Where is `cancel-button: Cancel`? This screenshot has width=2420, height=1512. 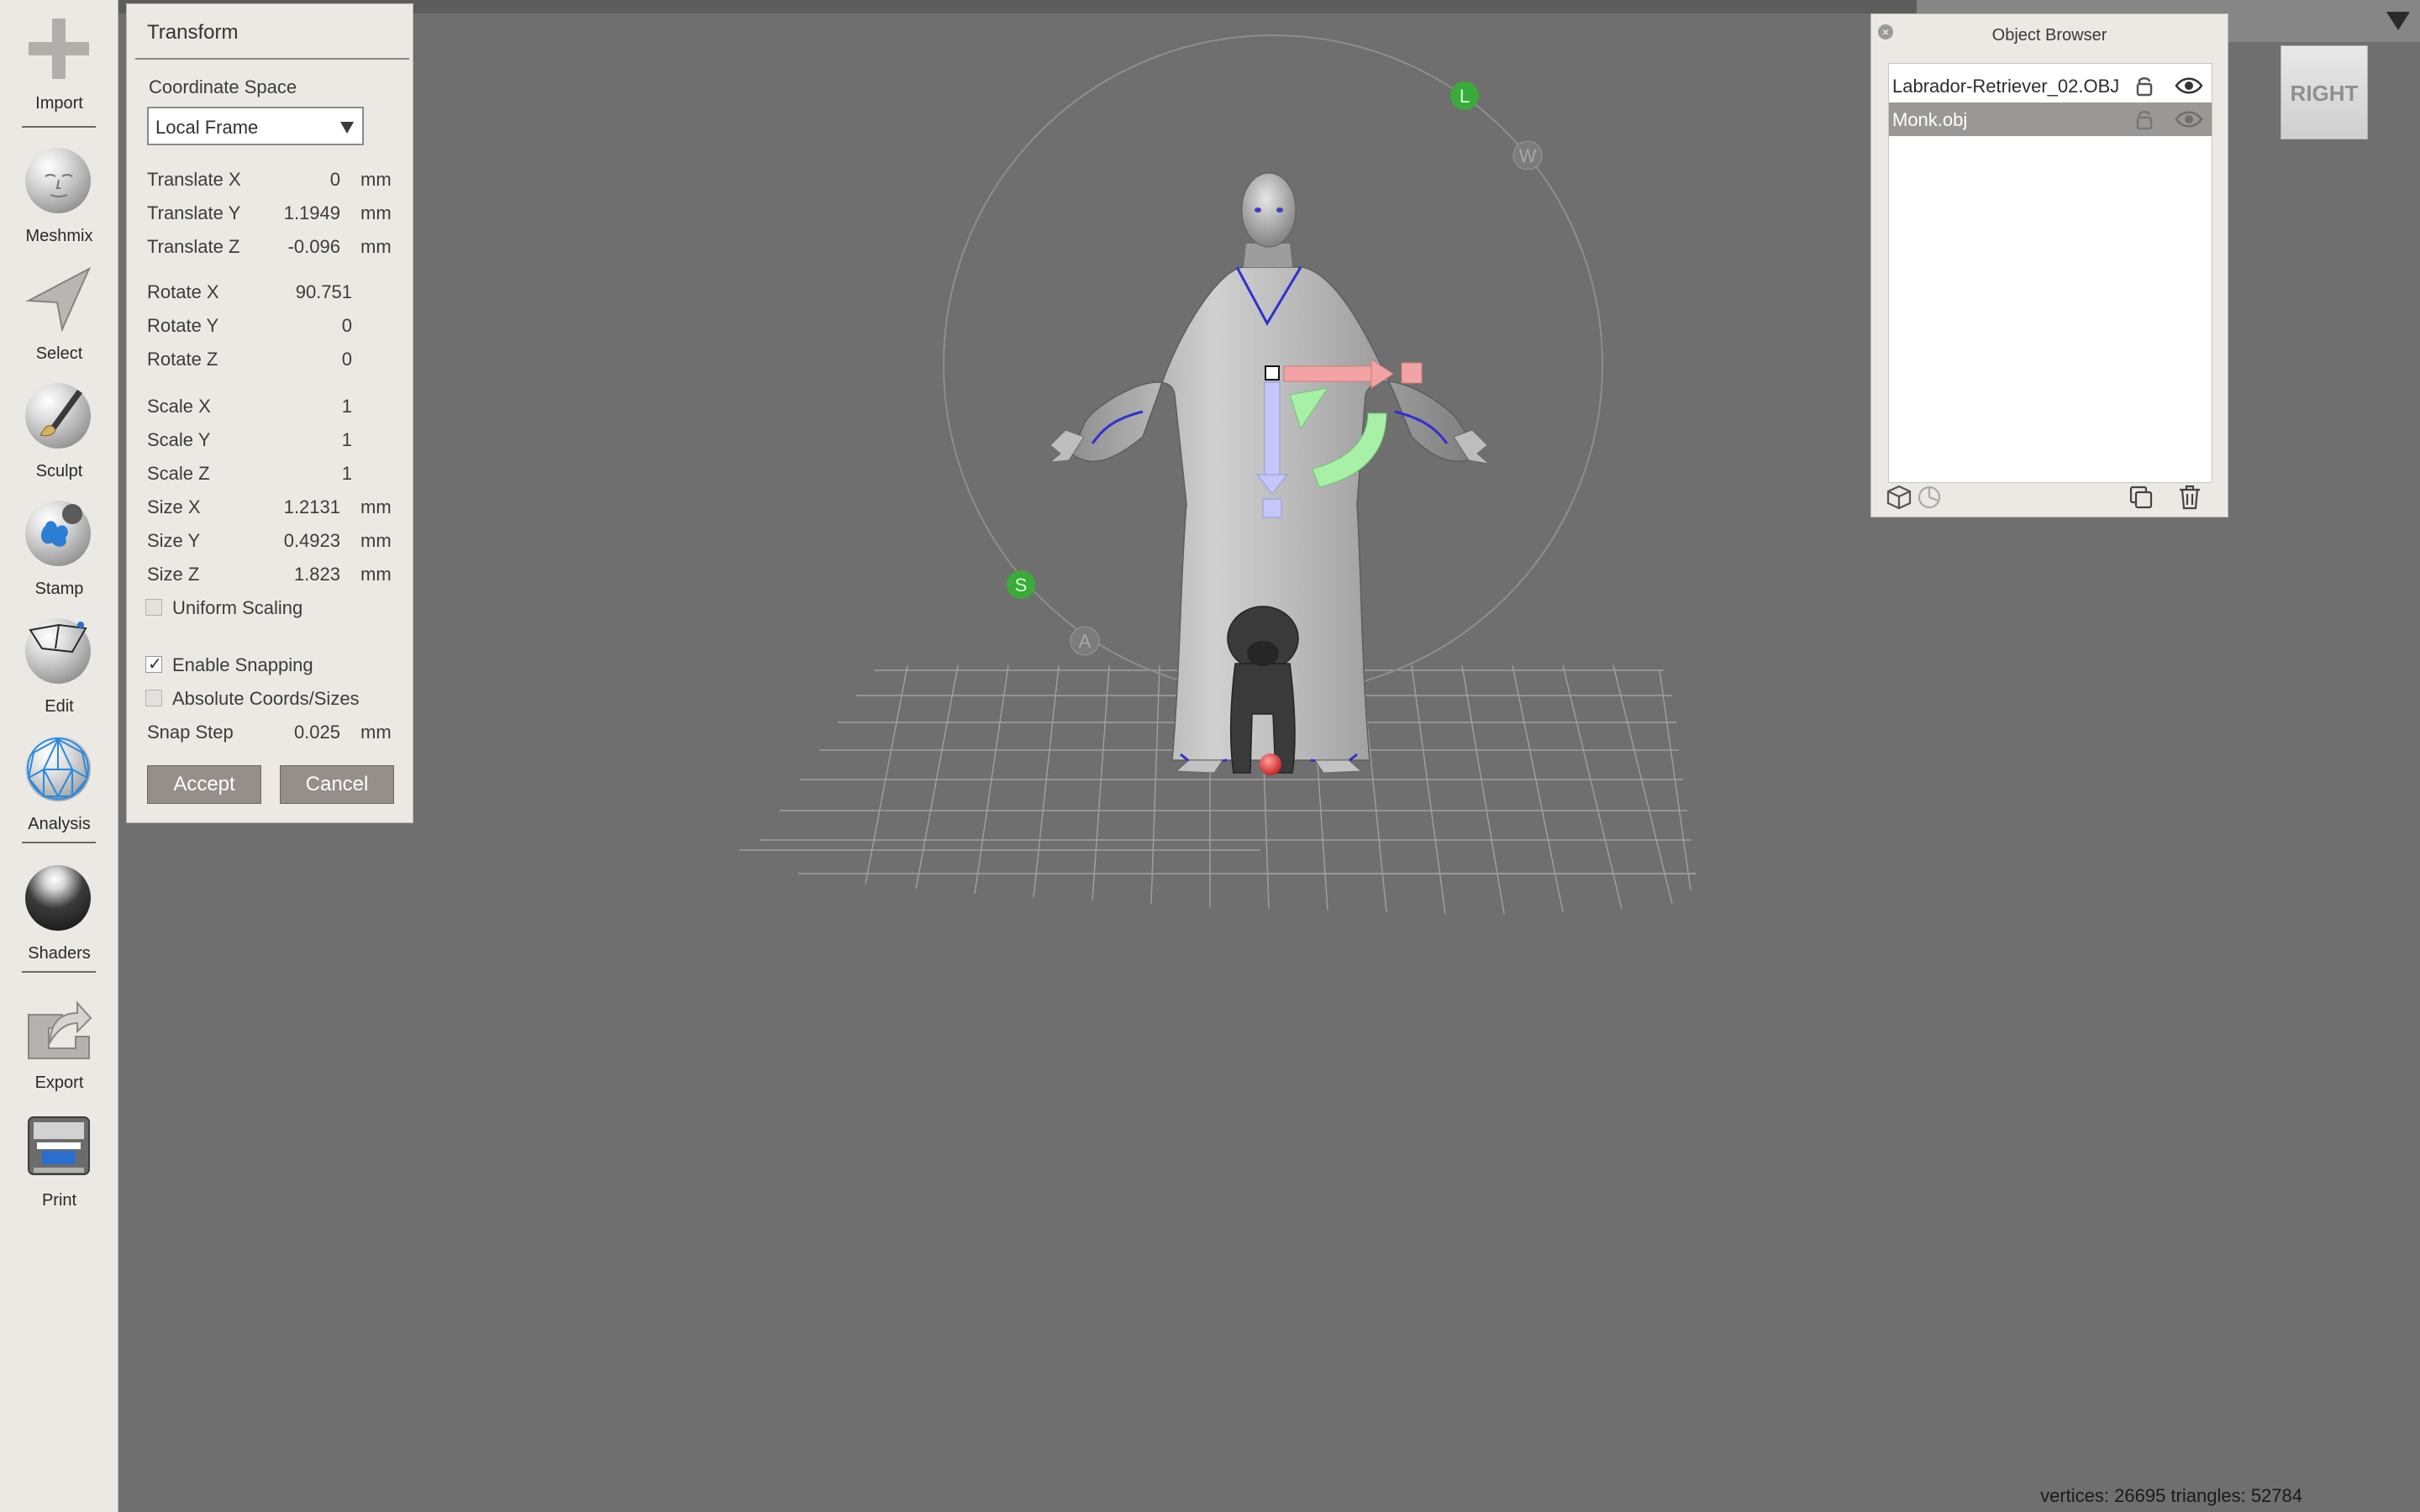
cancel-button: Cancel is located at coordinates (337, 784).